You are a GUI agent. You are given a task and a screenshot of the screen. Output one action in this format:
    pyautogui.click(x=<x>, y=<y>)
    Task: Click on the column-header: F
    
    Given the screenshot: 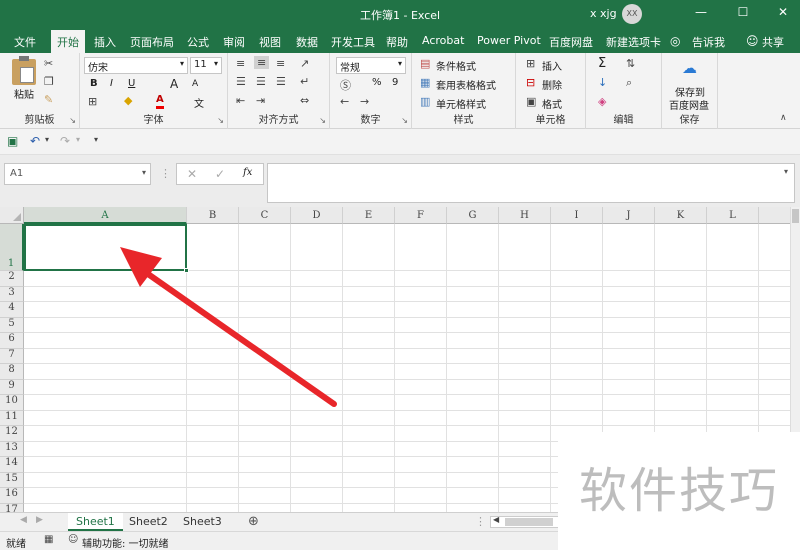 What is the action you would take?
    pyautogui.click(x=421, y=215)
    